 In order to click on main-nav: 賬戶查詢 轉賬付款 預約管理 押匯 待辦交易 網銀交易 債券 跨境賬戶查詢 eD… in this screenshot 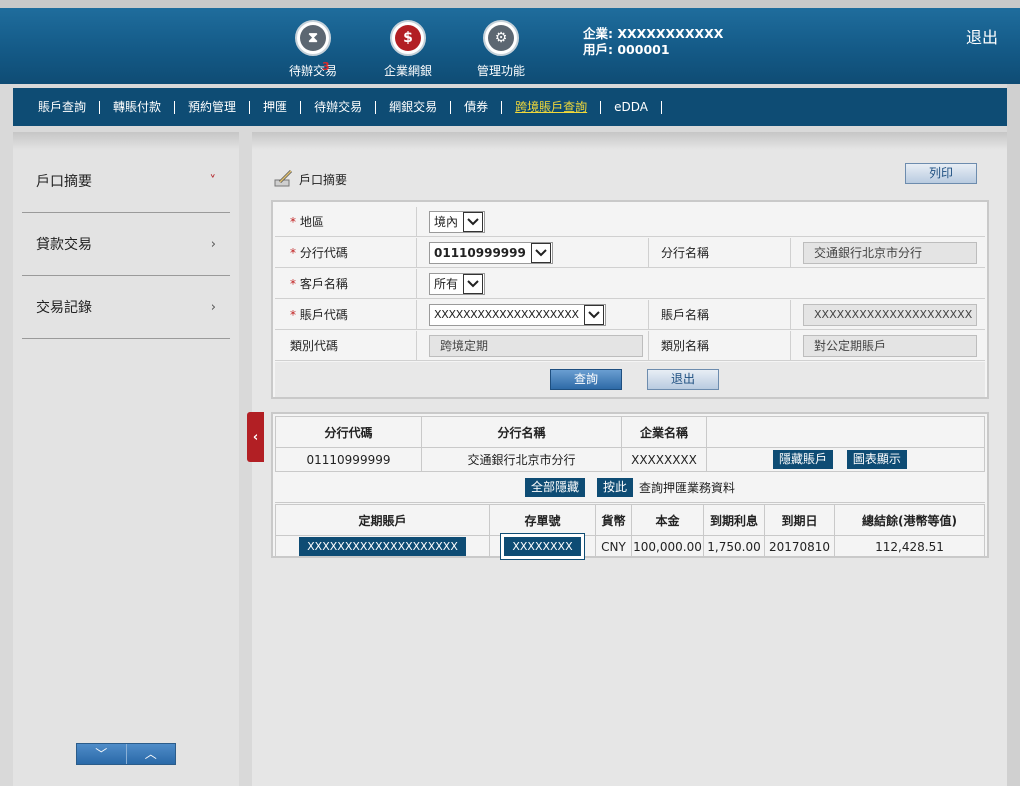, I will do `click(510, 107)`.